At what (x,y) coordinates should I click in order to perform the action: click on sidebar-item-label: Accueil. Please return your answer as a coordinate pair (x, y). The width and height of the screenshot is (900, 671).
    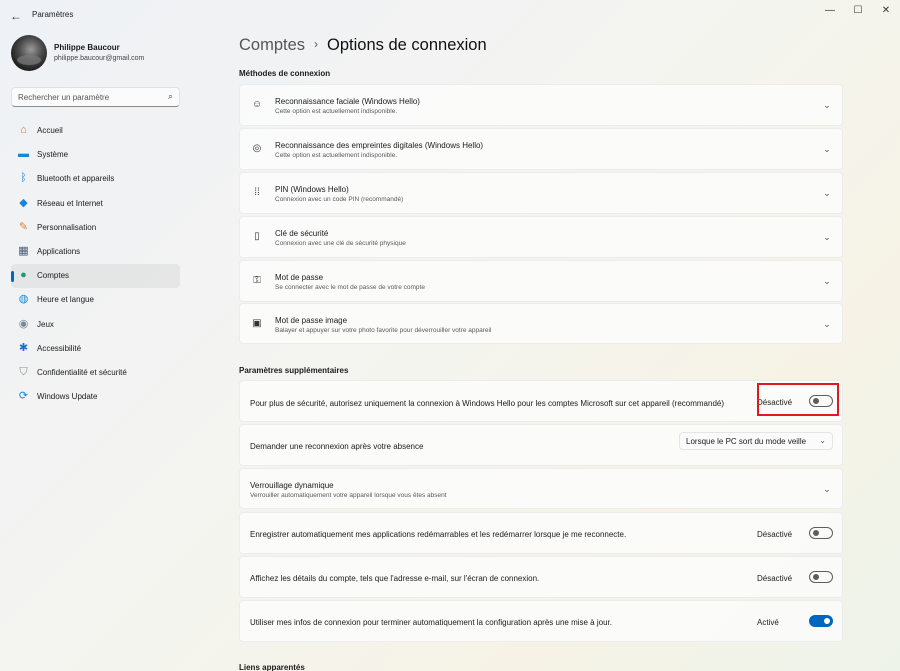
    Looking at the image, I should click on (50, 130).